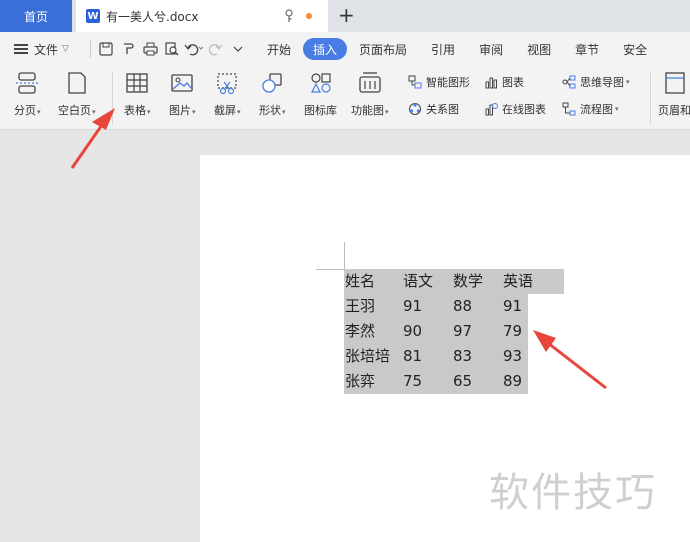 The height and width of the screenshot is (542, 690). Describe the element at coordinates (92, 138) in the screenshot. I see `arrow-to-table-button` at that location.